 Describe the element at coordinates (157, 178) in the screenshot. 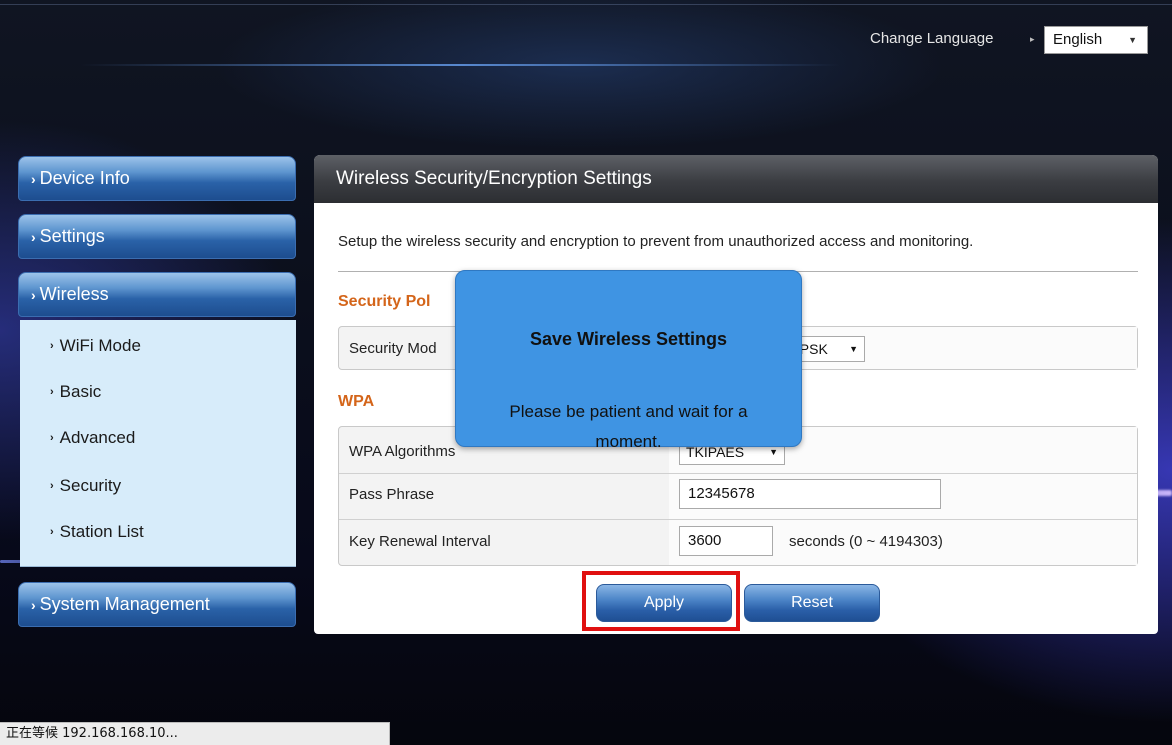

I see `sidebar-item-device-info: › Device Info` at that location.